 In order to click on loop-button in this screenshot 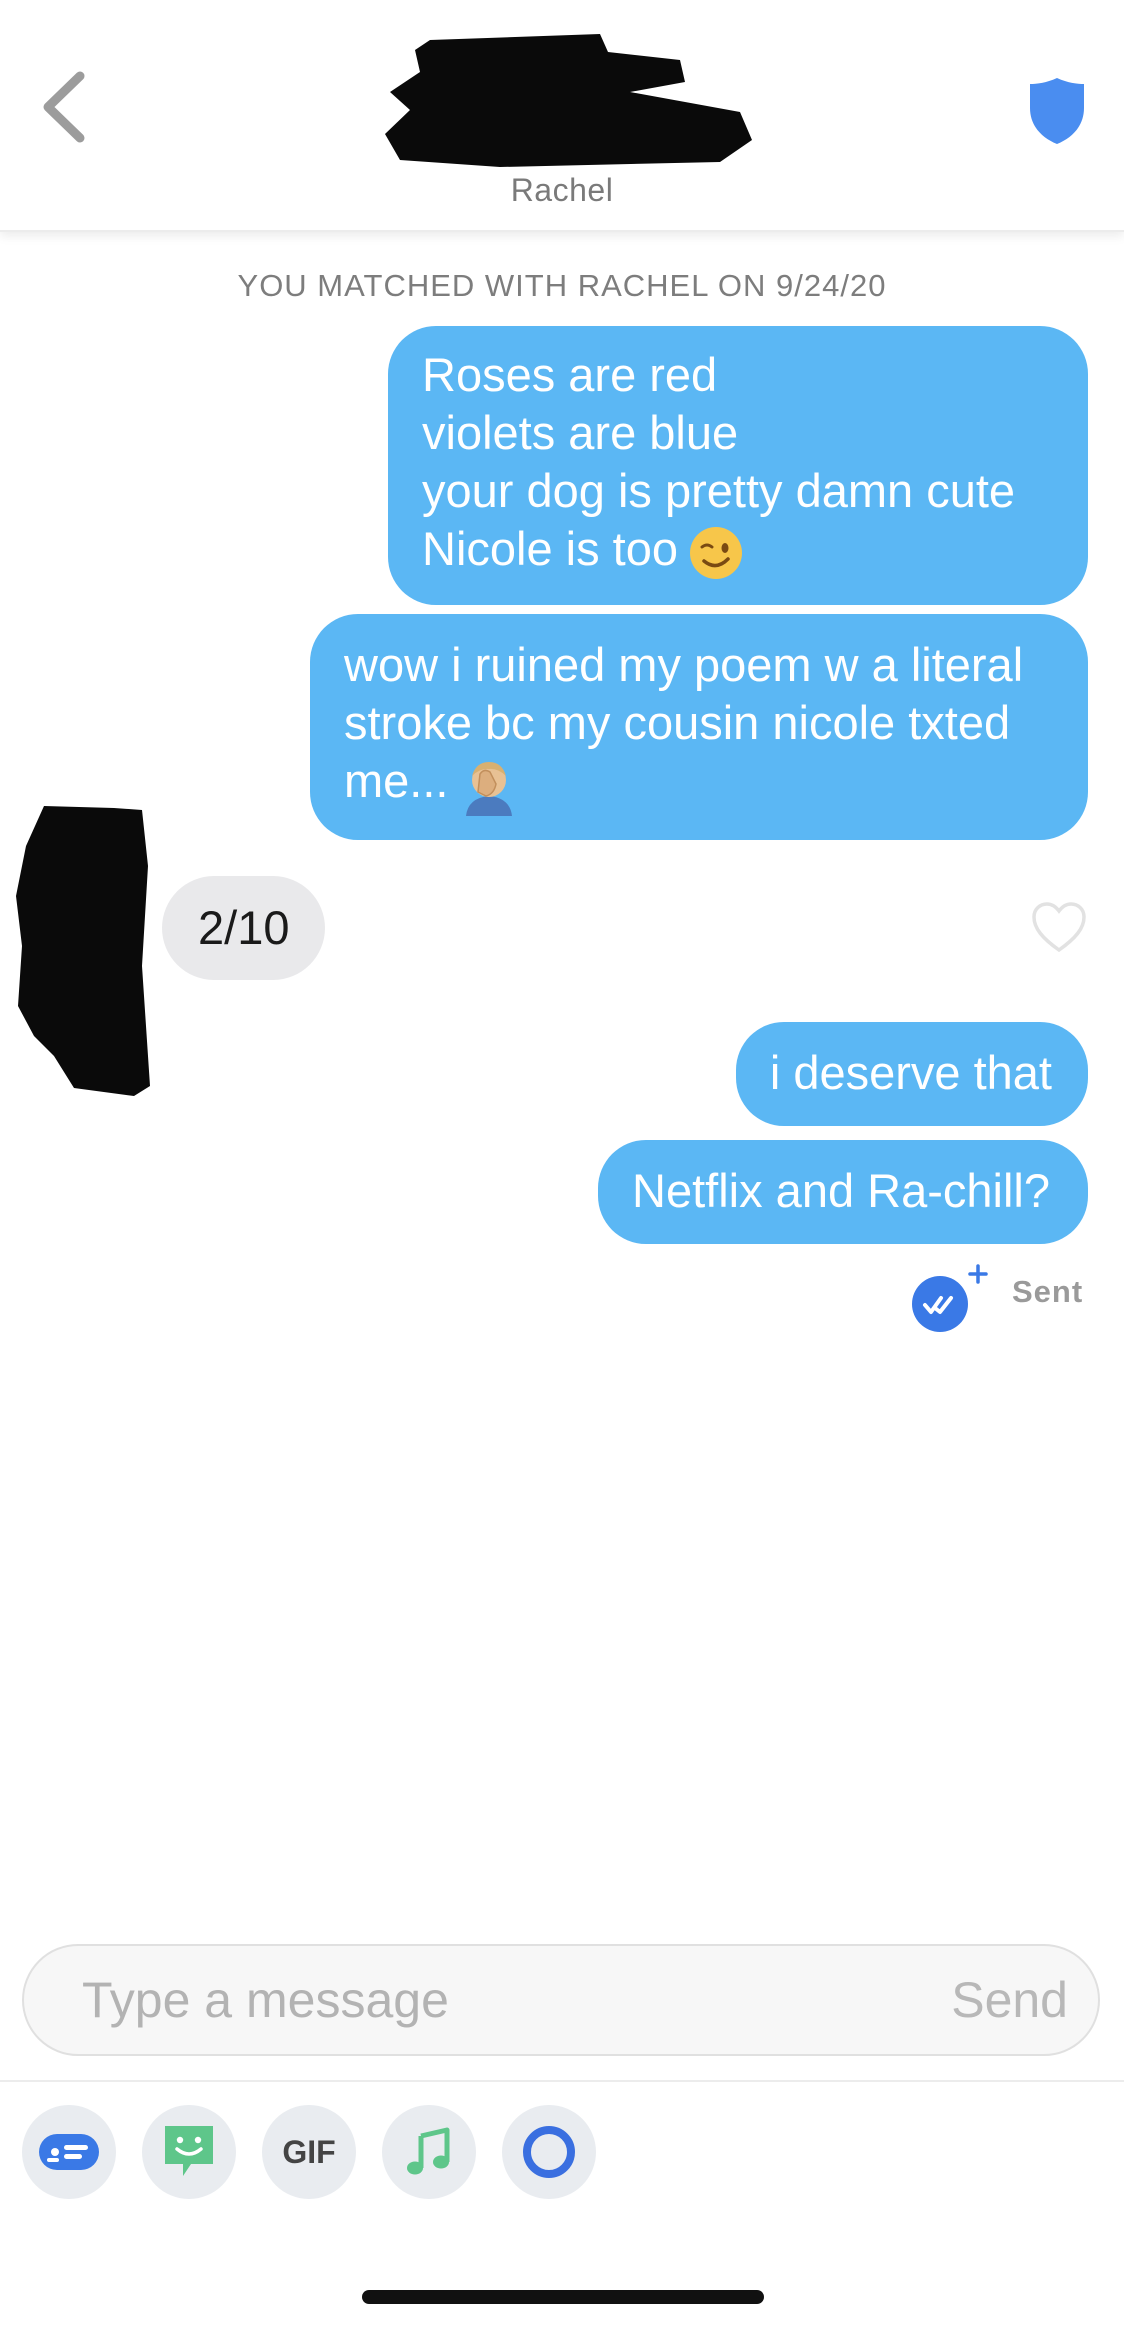, I will do `click(549, 2152)`.